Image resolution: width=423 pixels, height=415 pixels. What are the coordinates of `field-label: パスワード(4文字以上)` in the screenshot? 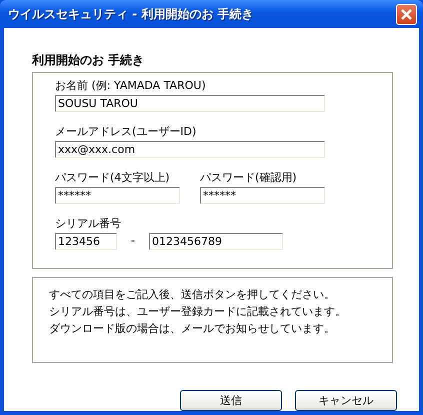 It's located at (113, 178).